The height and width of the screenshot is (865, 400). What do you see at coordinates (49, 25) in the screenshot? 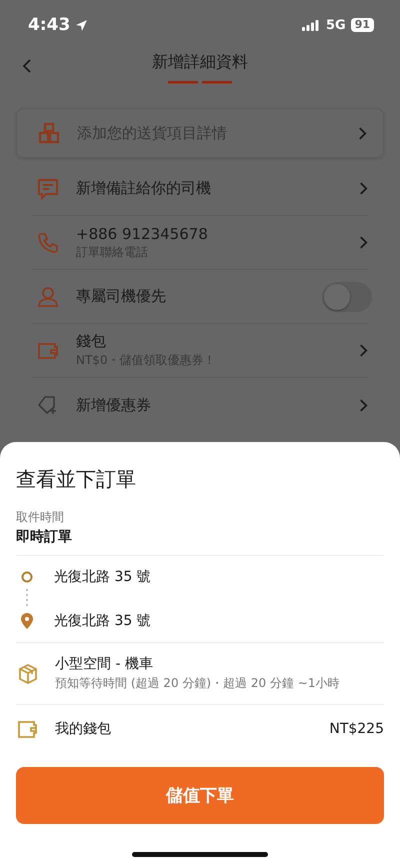
I see `status-time: 4:43` at bounding box center [49, 25].